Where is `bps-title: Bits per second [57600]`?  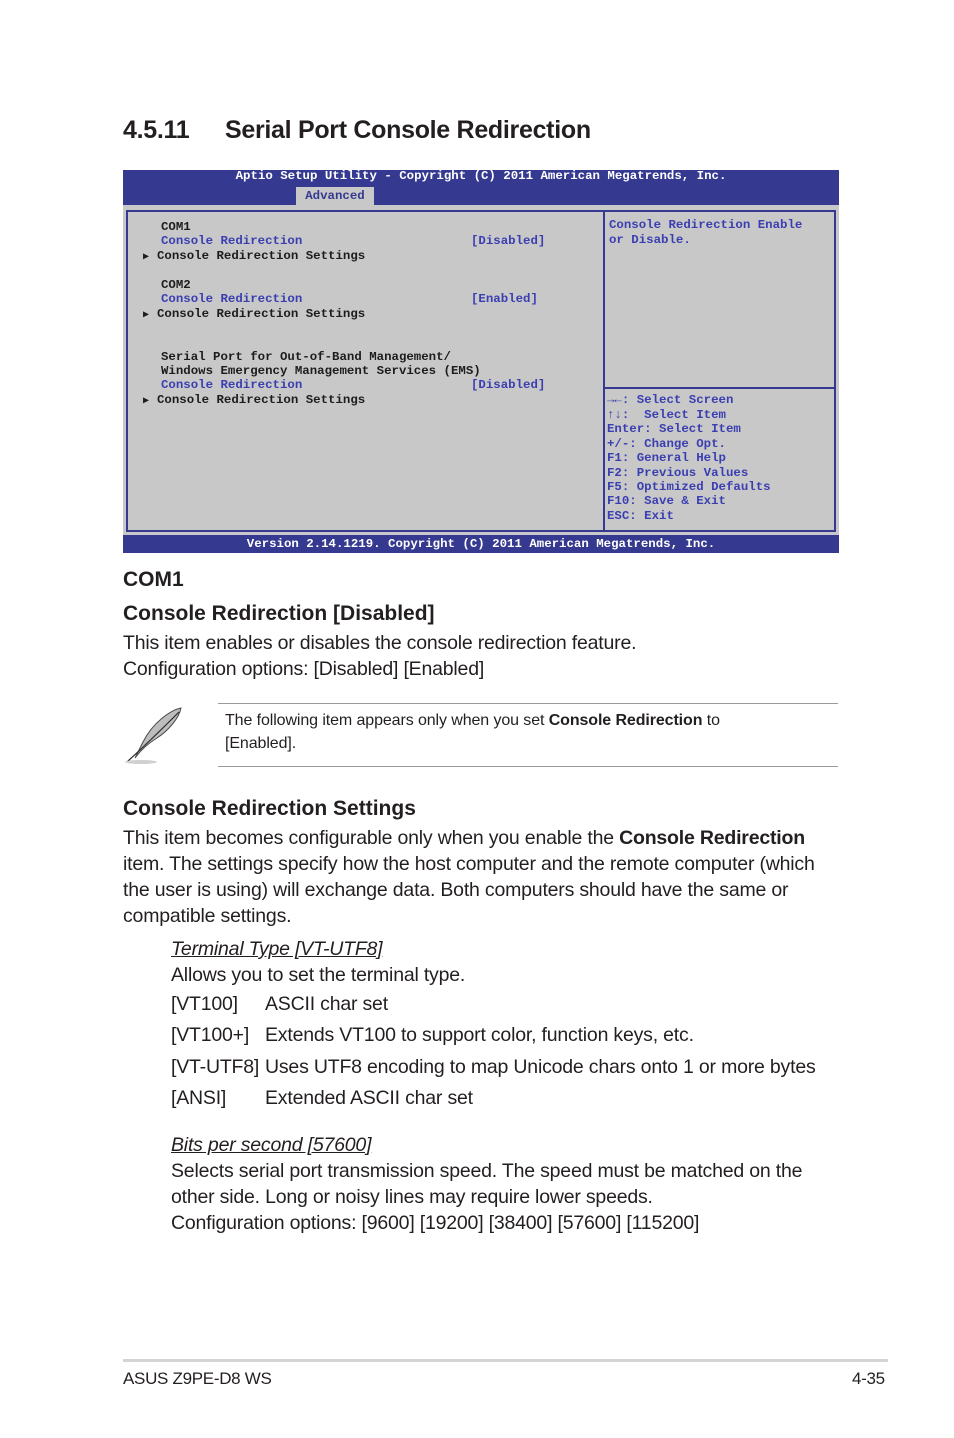 bps-title: Bits per second [57600] is located at coordinates (271, 1145).